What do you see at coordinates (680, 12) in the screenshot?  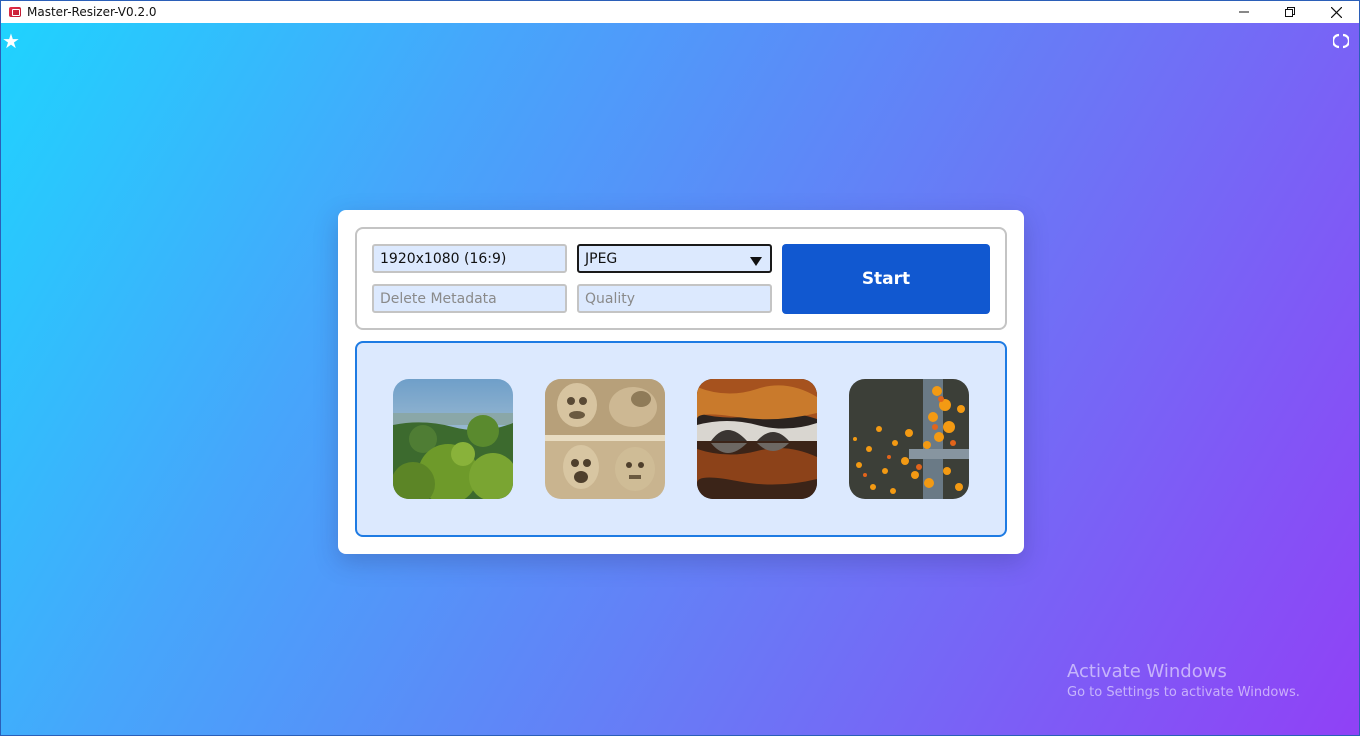 I see `title-bar: Master-Resizer-V0.2.0` at bounding box center [680, 12].